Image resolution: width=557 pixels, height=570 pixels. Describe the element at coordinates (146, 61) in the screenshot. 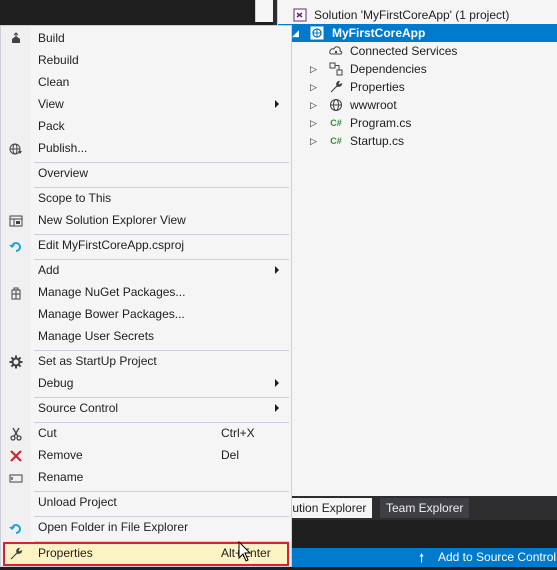

I see `menu-item-rebuild: Rebuild` at that location.